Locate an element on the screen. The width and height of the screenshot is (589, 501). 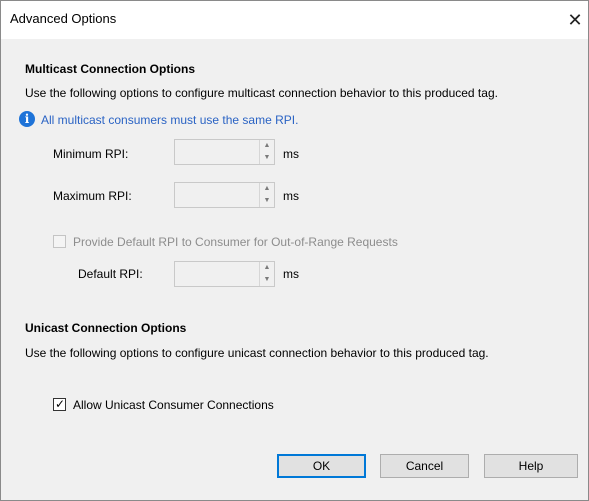
help-button: Help is located at coordinates (531, 466).